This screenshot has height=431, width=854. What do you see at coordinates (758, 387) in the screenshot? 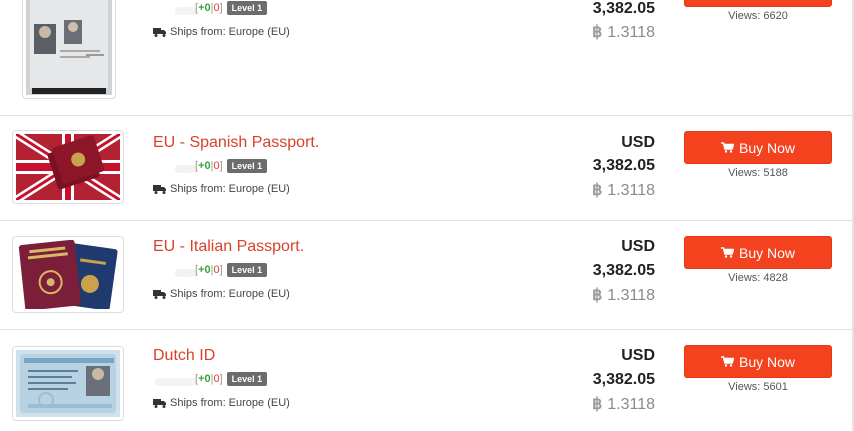
I see `view-count: Views: 5601` at bounding box center [758, 387].